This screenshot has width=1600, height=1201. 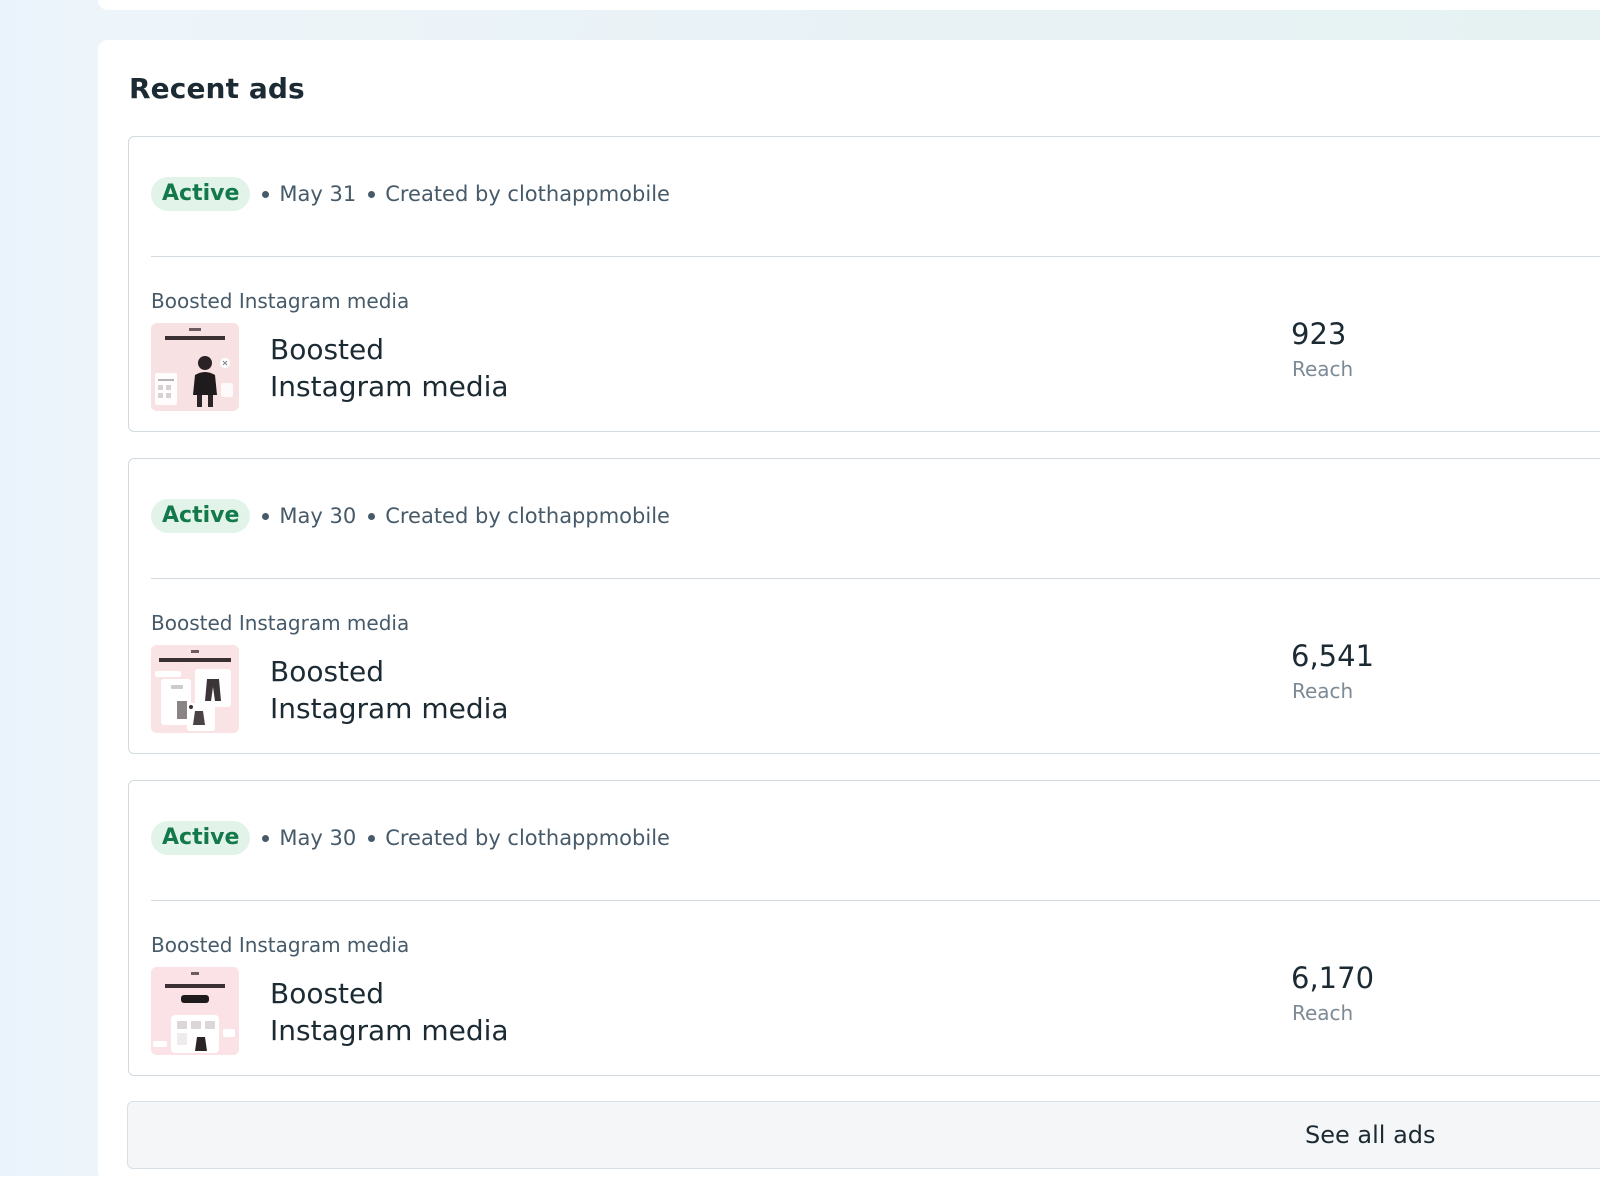 What do you see at coordinates (1319, 334) in the screenshot?
I see `reach-value: 923` at bounding box center [1319, 334].